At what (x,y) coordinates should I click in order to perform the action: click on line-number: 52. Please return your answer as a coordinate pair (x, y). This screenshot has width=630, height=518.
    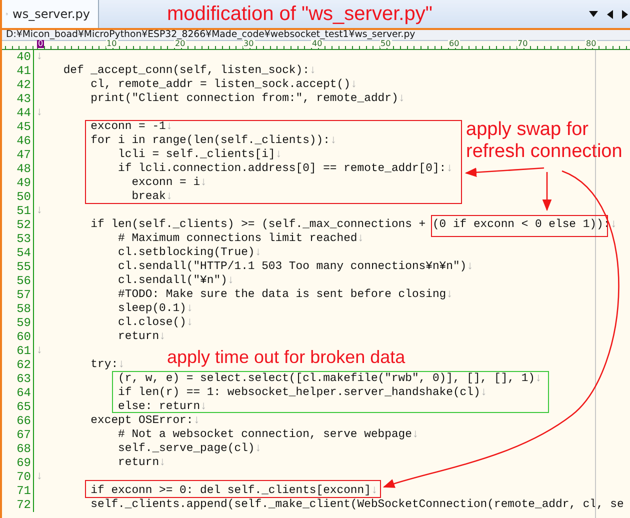
    Looking at the image, I should click on (18, 225).